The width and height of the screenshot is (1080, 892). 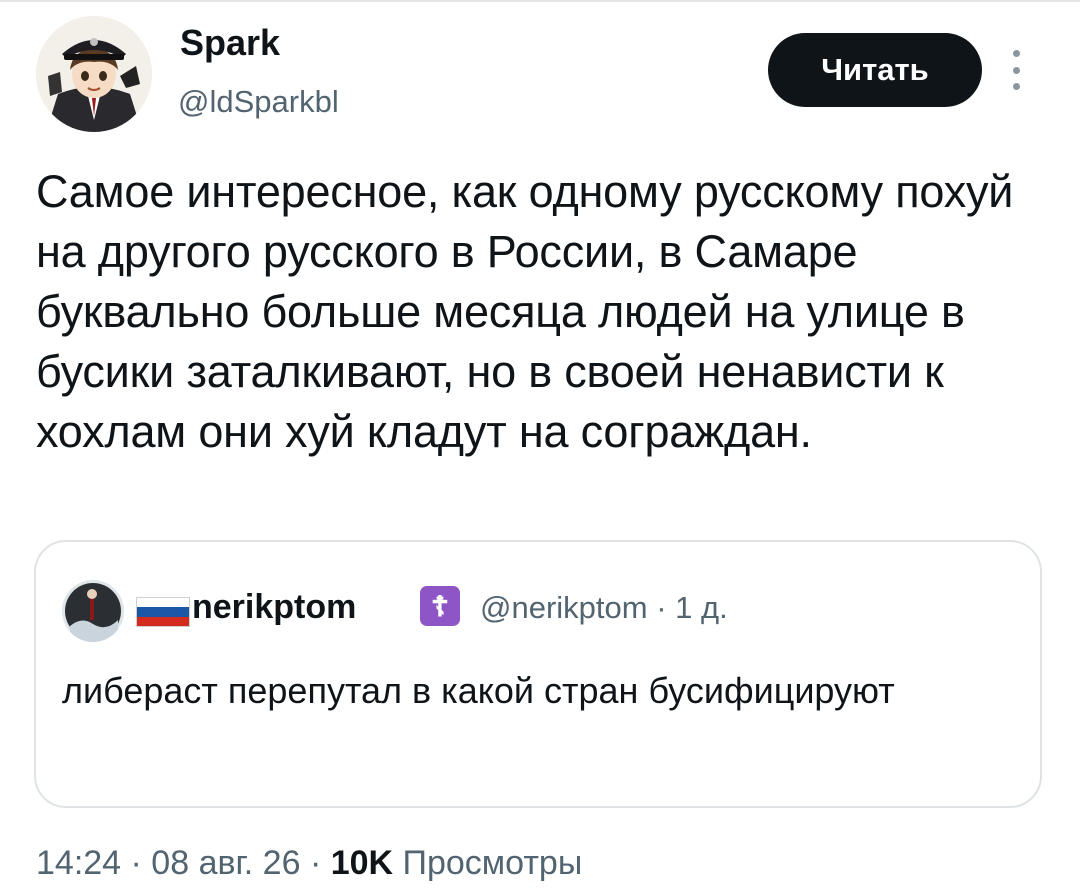 I want to click on tweet-time-date: 14:24 · 08 авг. 26 ·, so click(x=178, y=863).